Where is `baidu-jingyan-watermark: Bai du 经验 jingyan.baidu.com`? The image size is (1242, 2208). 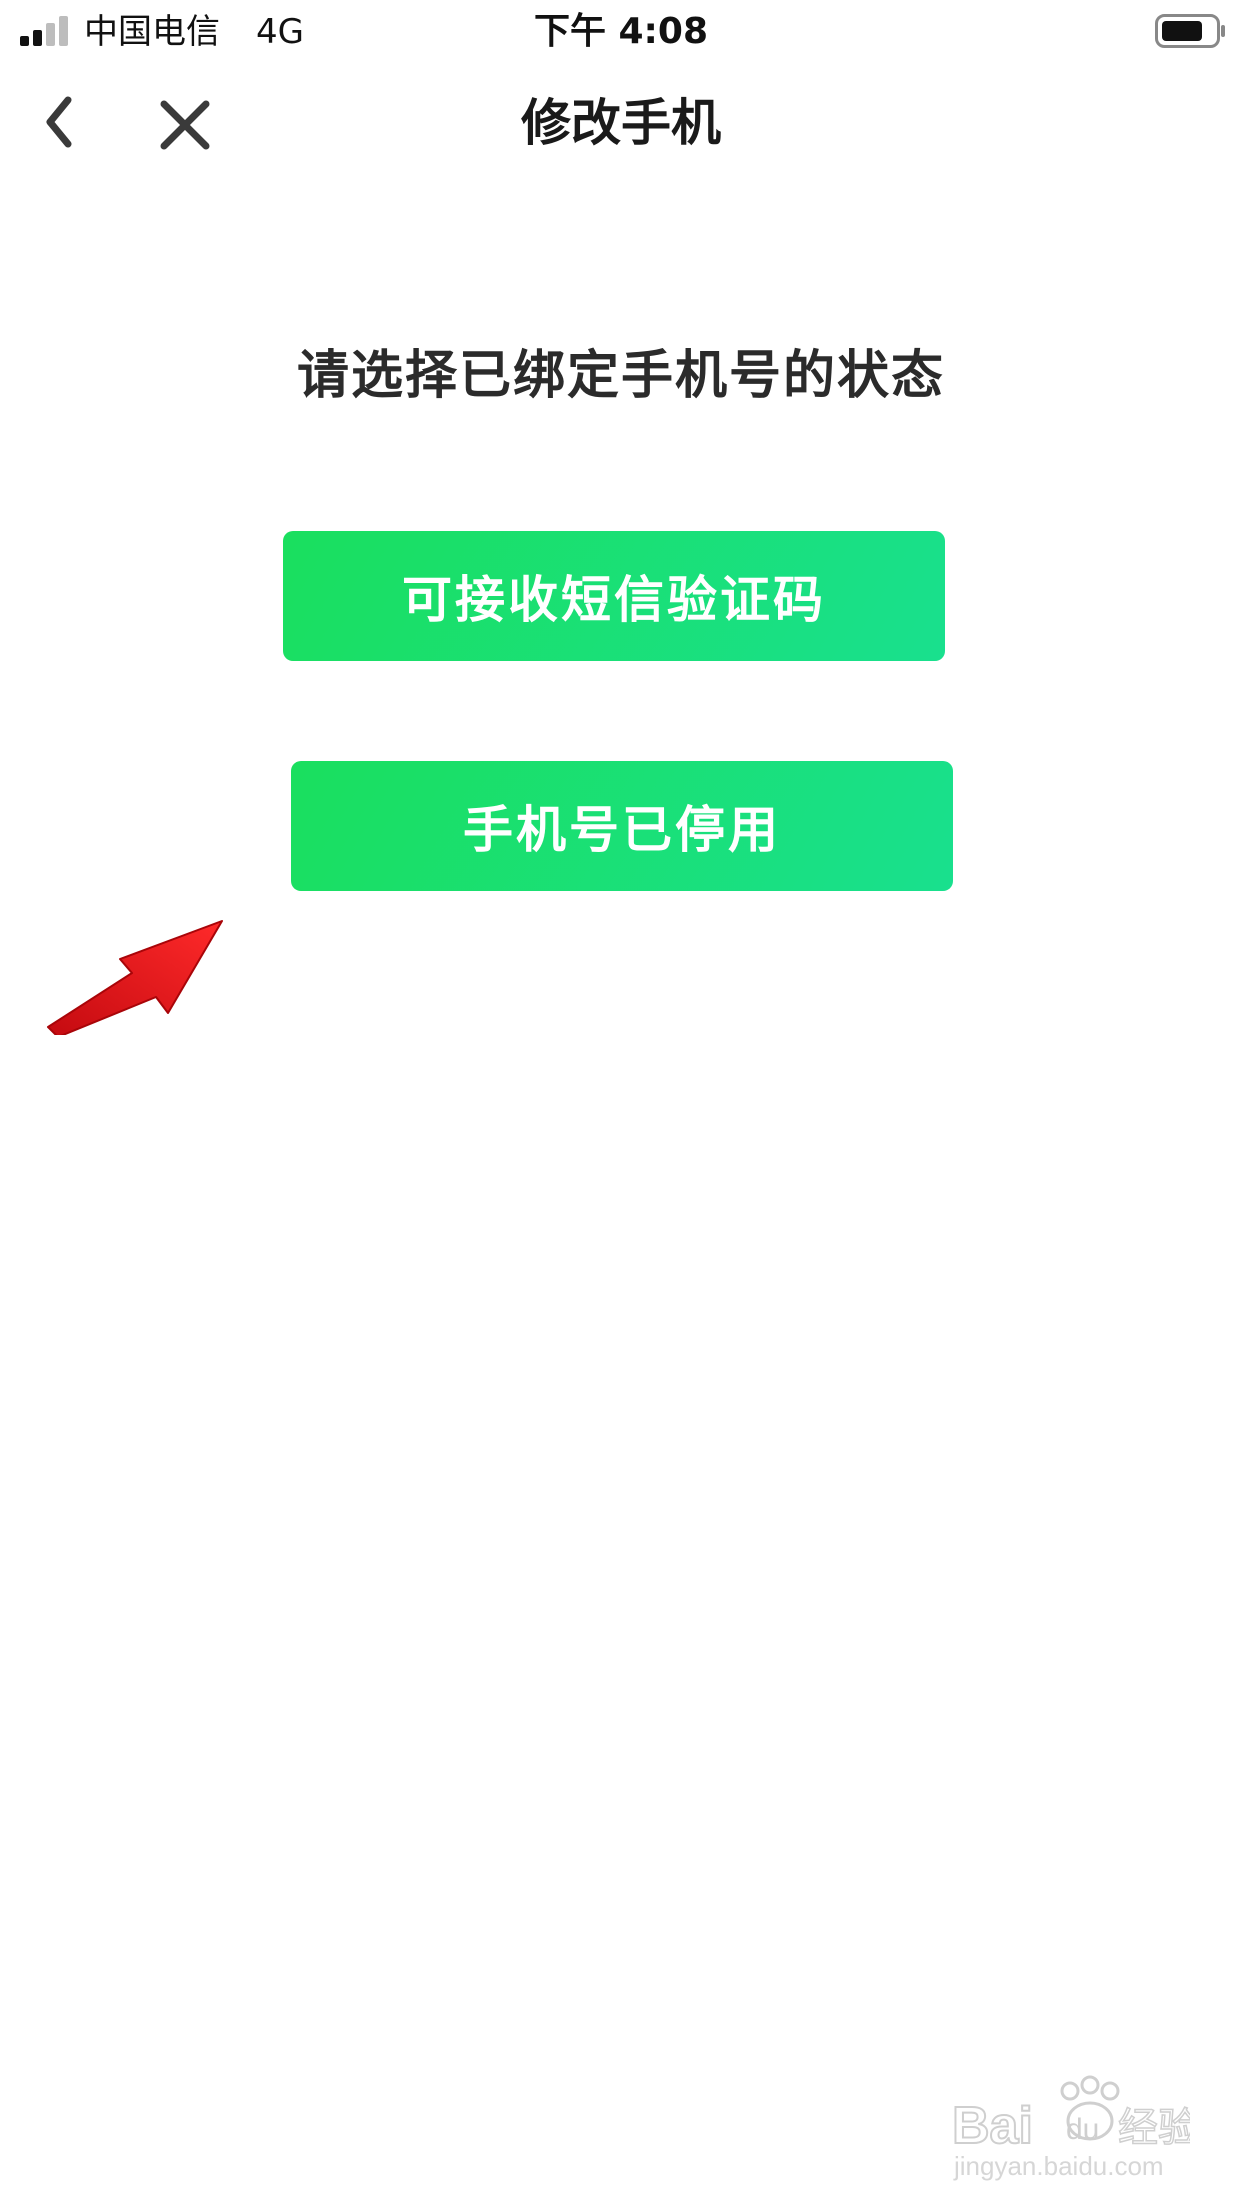 baidu-jingyan-watermark: Bai du 经验 jingyan.baidu.com is located at coordinates (1074, 2130).